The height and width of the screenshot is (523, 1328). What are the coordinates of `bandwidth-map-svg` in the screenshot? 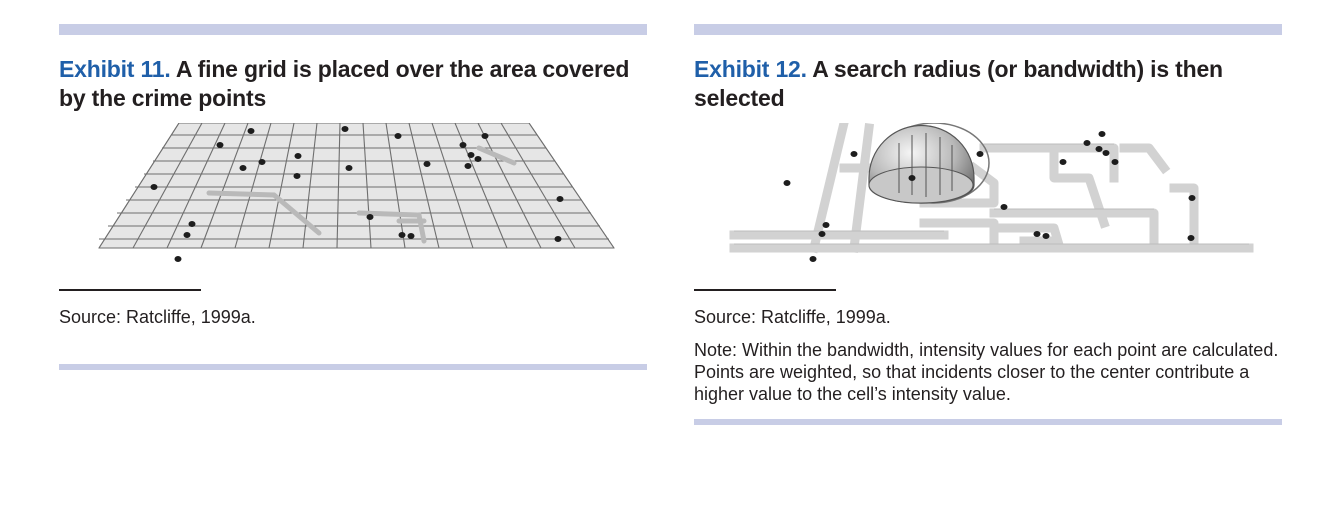 It's located at (991, 192).